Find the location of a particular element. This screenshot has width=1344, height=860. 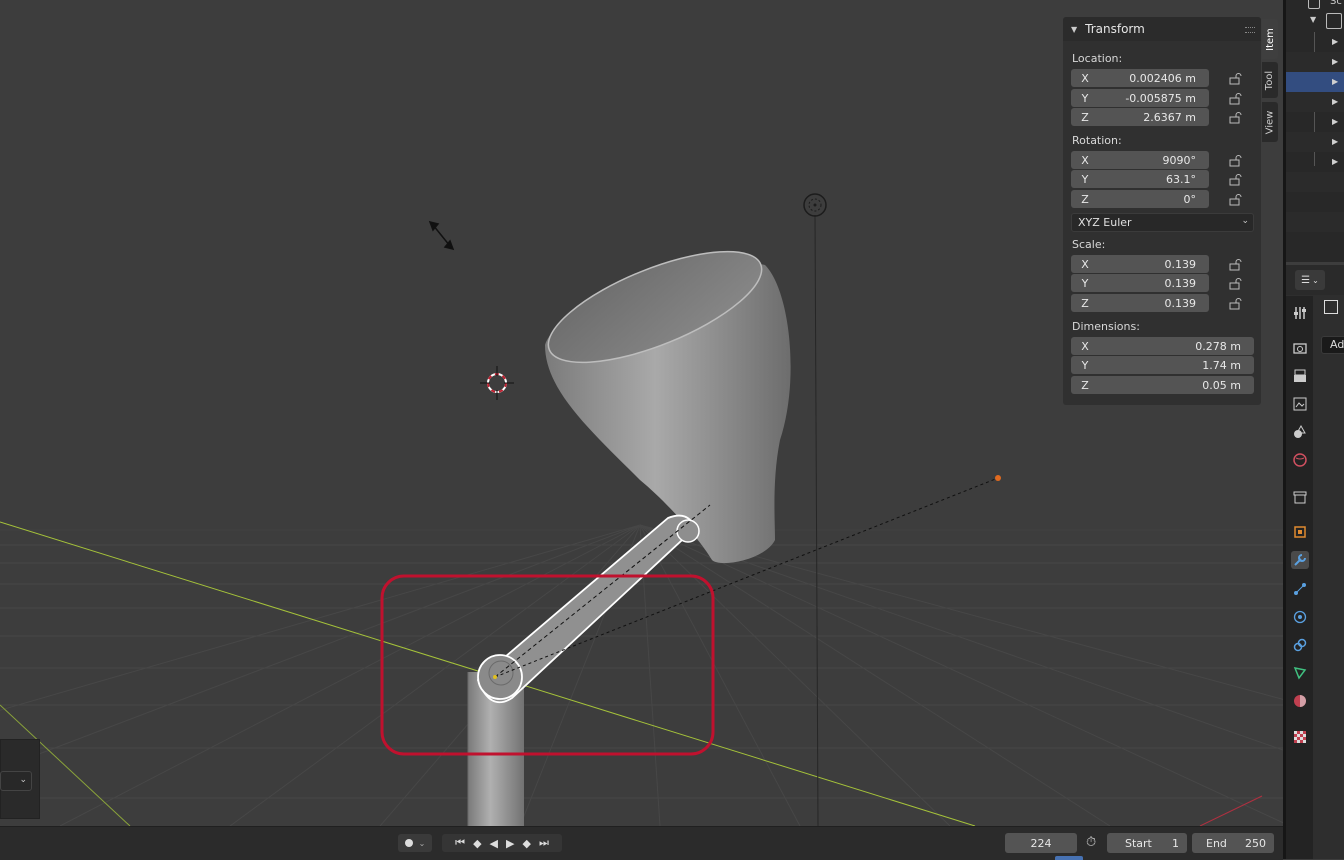

rotation-mode-value: XYZ Euler is located at coordinates (1105, 222).